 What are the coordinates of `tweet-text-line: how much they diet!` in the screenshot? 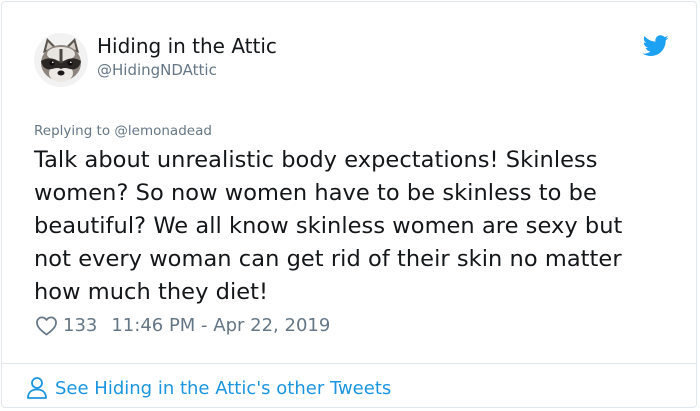 It's located at (151, 292).